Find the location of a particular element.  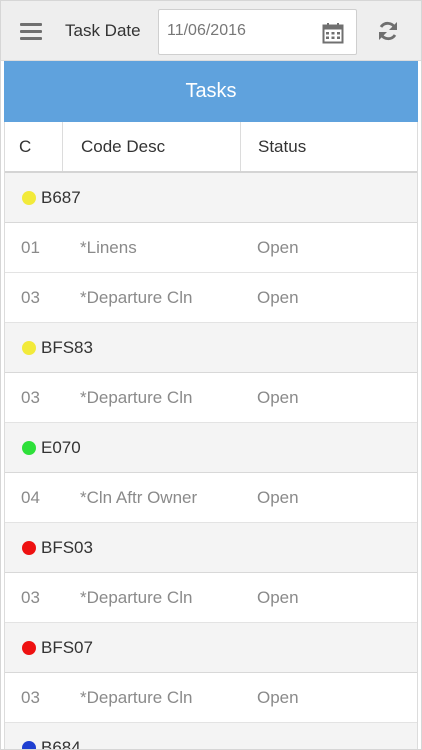

task-code-desc: *Linens is located at coordinates (108, 247).